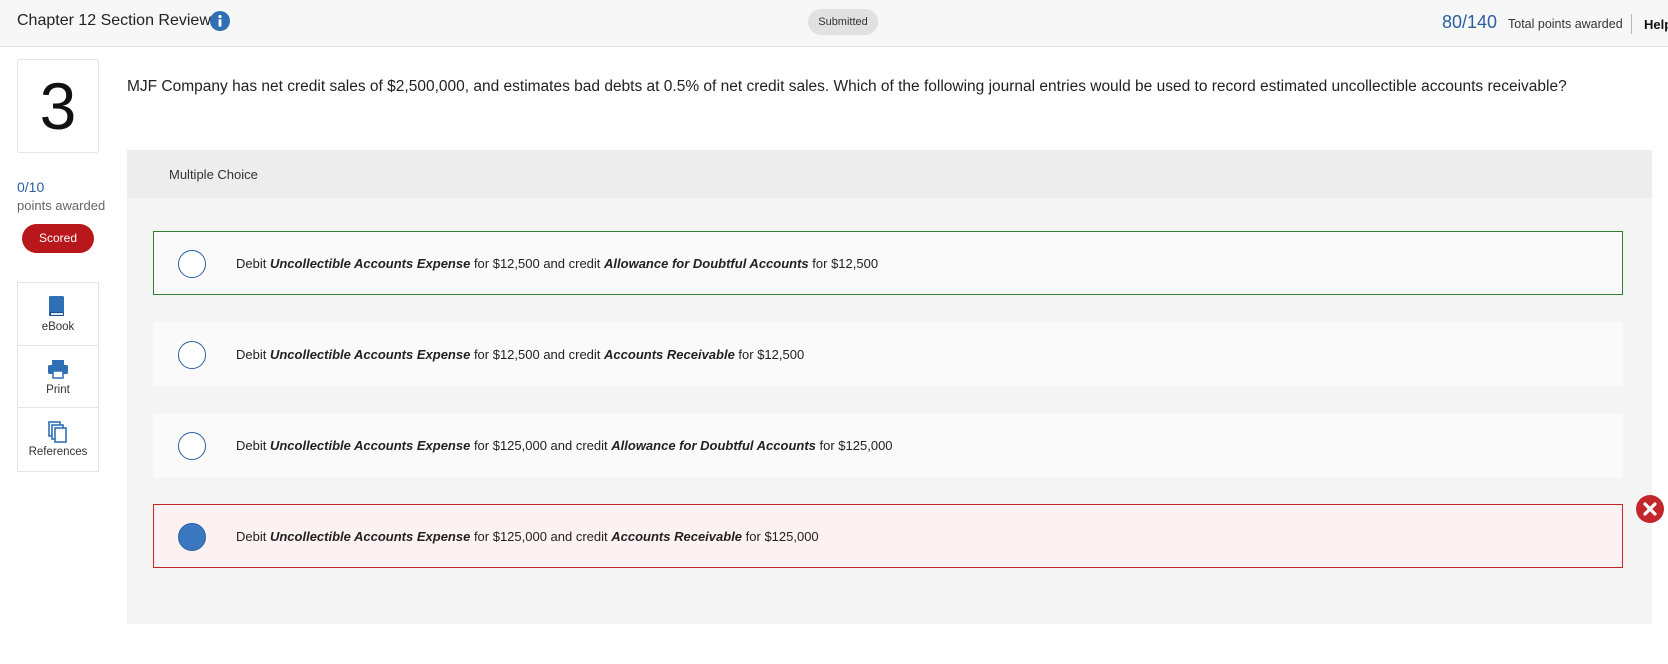 This screenshot has width=1668, height=664. Describe the element at coordinates (889, 174) in the screenshot. I see `question-type-header: Multiple Choice` at that location.